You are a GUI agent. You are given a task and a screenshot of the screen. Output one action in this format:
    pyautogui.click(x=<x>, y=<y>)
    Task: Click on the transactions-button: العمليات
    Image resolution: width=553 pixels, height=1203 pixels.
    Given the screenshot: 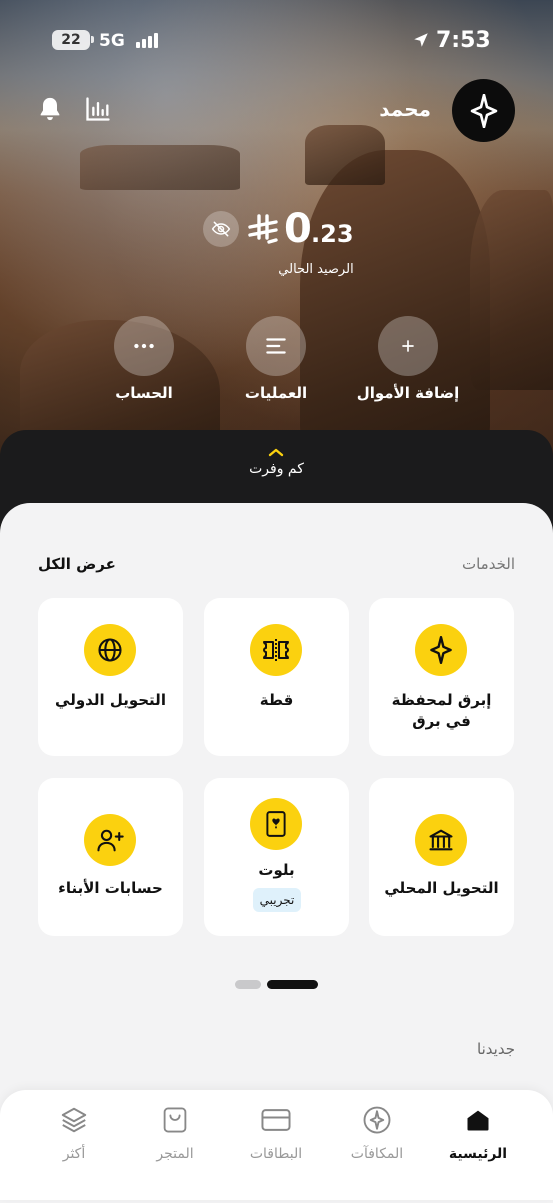 What is the action you would take?
    pyautogui.click(x=276, y=359)
    